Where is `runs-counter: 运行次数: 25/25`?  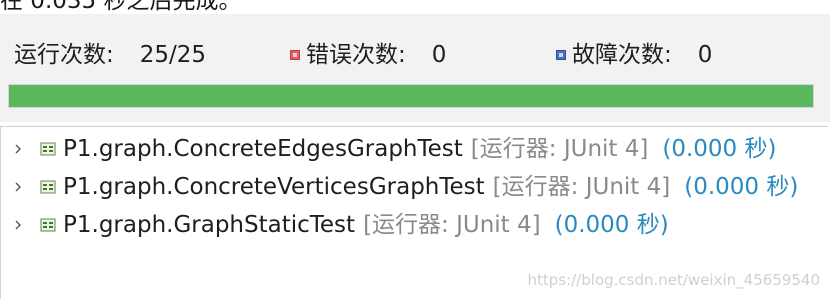 runs-counter: 运行次数: 25/25 is located at coordinates (110, 55).